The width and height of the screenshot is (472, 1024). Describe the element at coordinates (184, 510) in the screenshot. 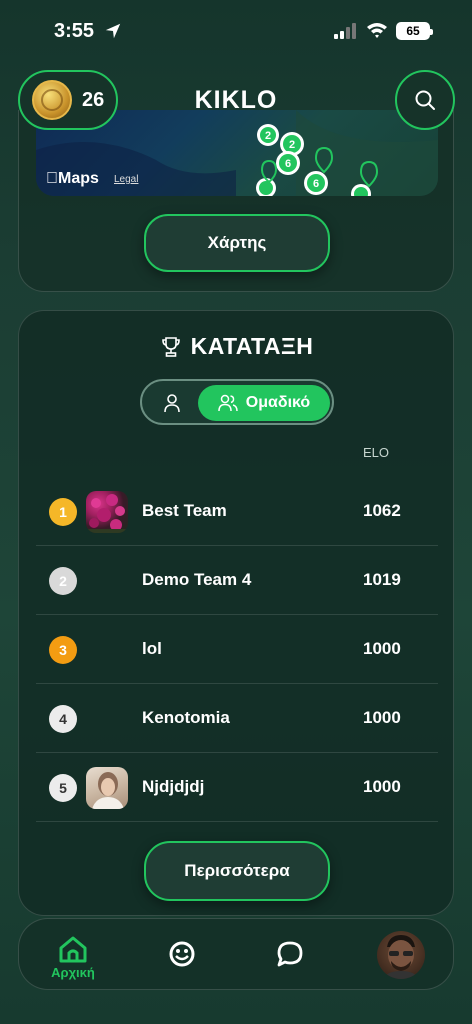

I see `team-name: Best Team` at that location.